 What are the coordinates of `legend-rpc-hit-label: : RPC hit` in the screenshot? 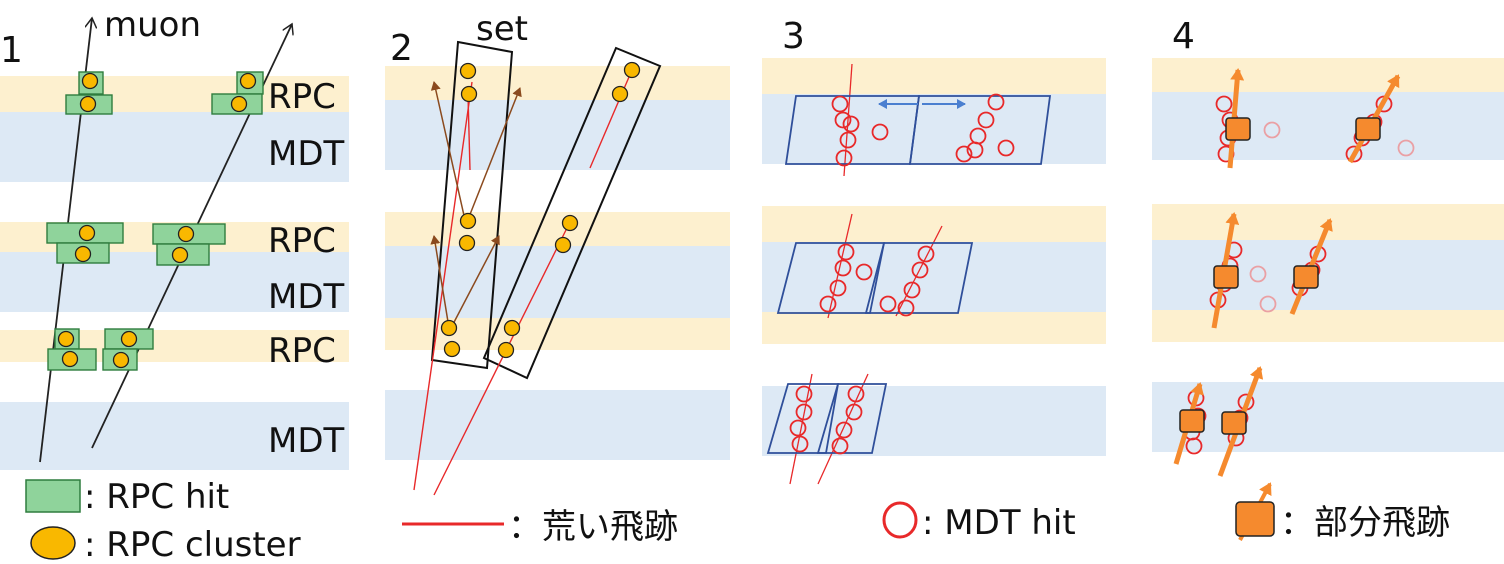 It's located at (156, 497).